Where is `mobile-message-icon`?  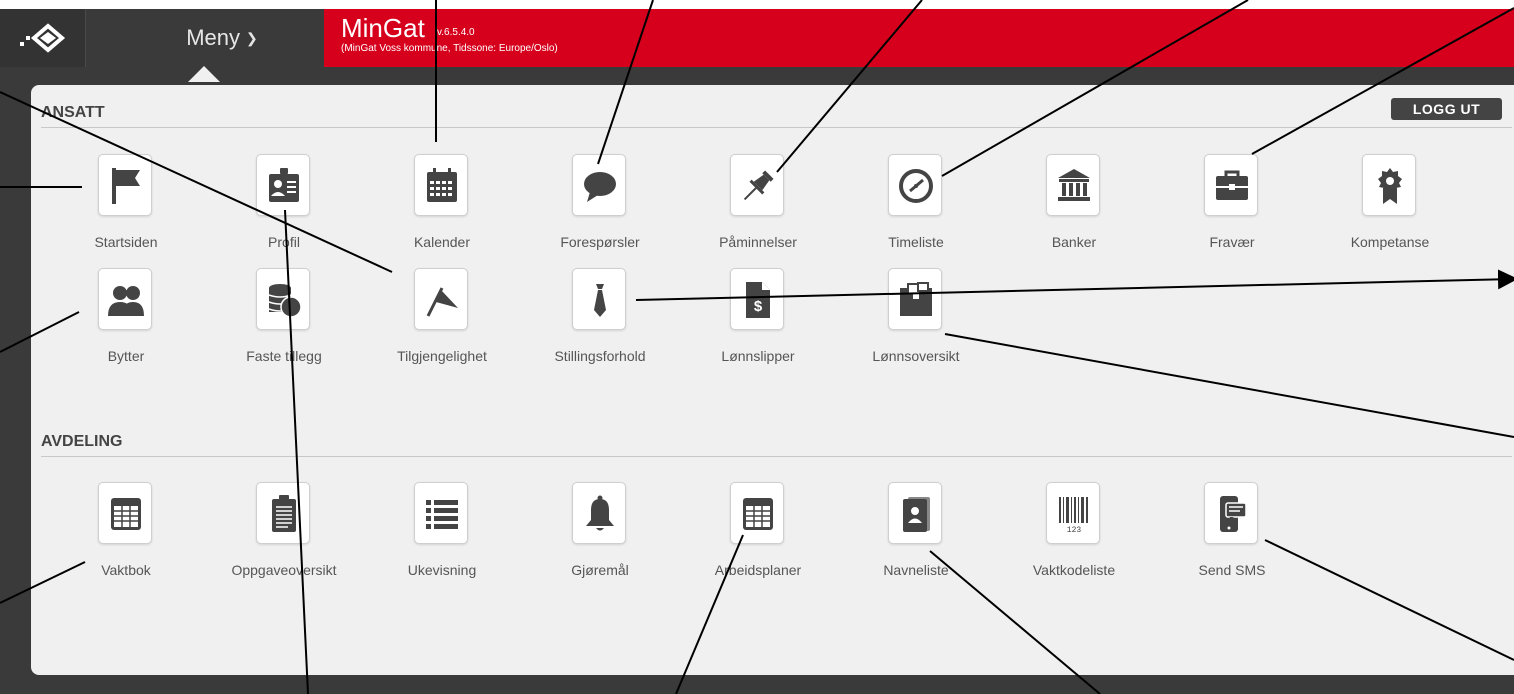 mobile-message-icon is located at coordinates (1233, 514).